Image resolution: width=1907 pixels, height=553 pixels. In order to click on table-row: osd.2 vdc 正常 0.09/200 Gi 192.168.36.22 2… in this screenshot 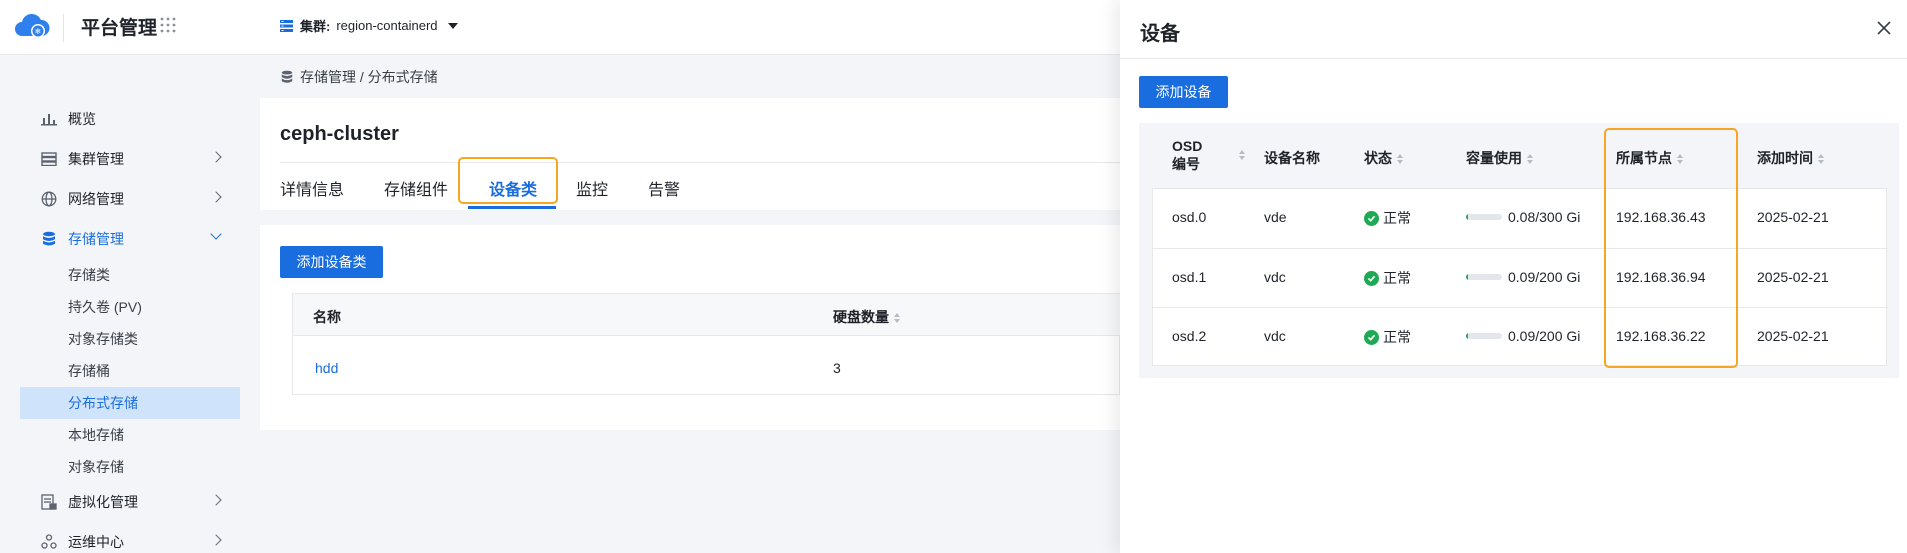, I will do `click(1520, 336)`.